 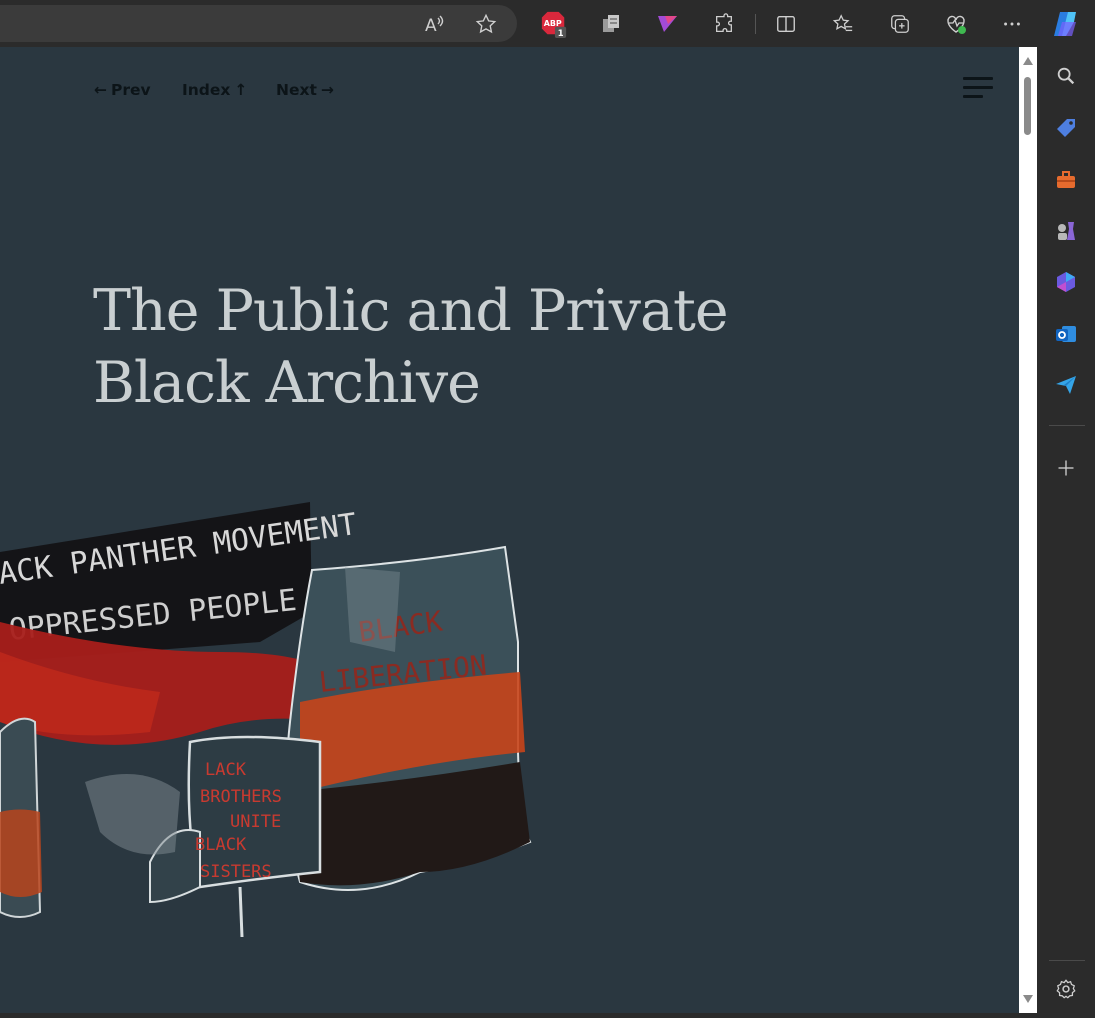 What do you see at coordinates (843, 24) in the screenshot?
I see `favorites-icon` at bounding box center [843, 24].